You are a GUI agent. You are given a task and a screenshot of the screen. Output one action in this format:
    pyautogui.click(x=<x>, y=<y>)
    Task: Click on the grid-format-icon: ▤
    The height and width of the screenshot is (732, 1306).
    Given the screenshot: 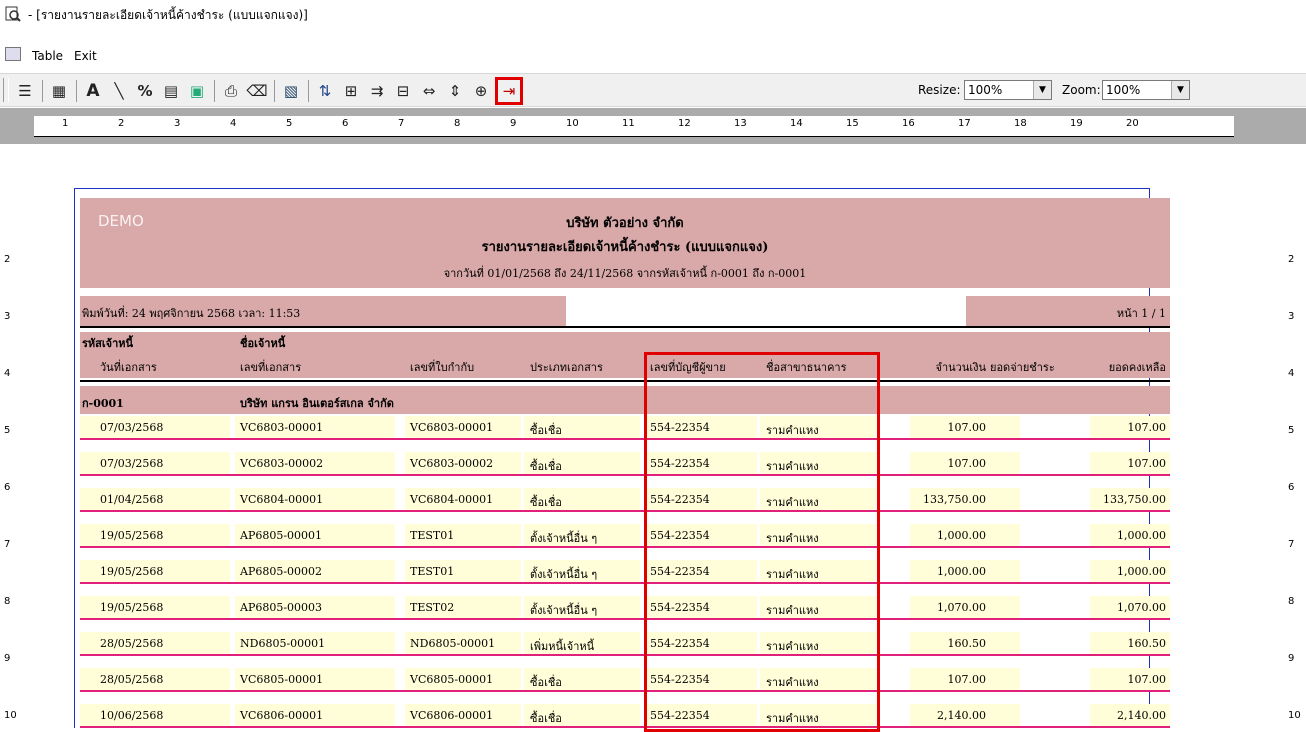 What is the action you would take?
    pyautogui.click(x=171, y=91)
    